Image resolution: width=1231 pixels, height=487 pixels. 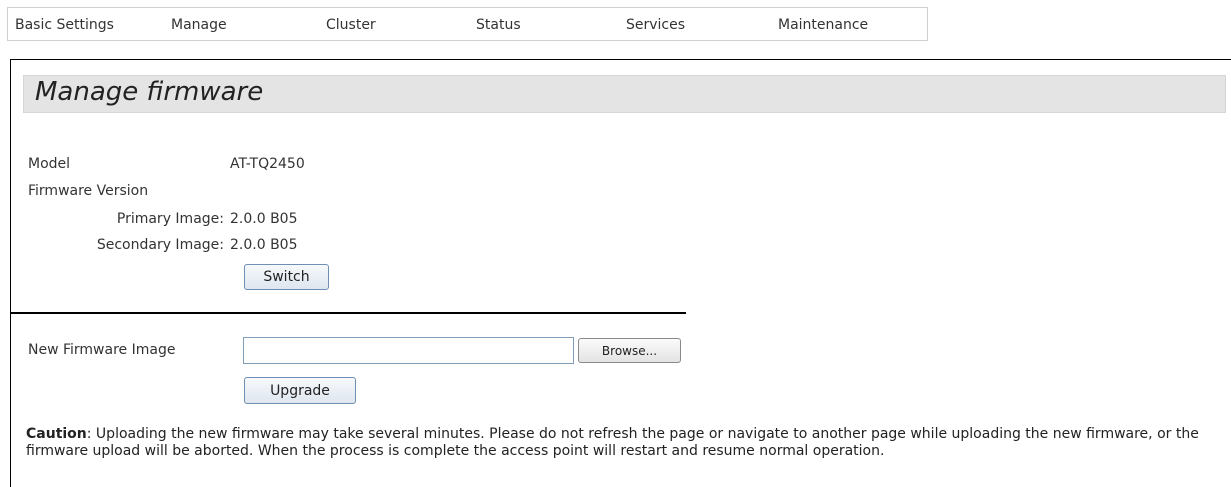 What do you see at coordinates (64, 25) in the screenshot?
I see `nav-basic-settings: Basic Settings` at bounding box center [64, 25].